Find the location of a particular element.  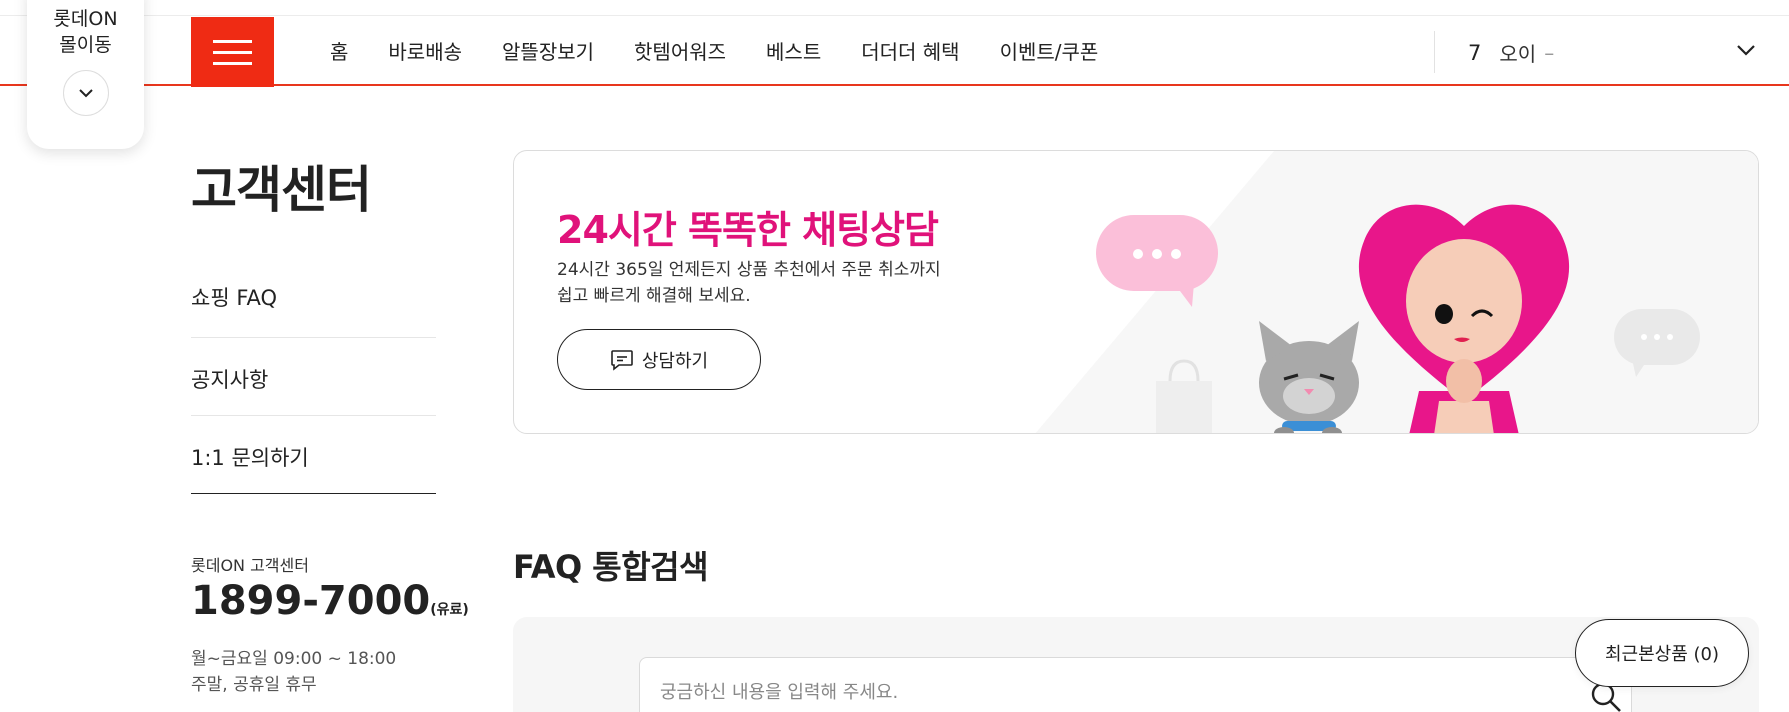

sidebar-item-shopping-faq: 쇼핑 FAQ is located at coordinates (313, 298).